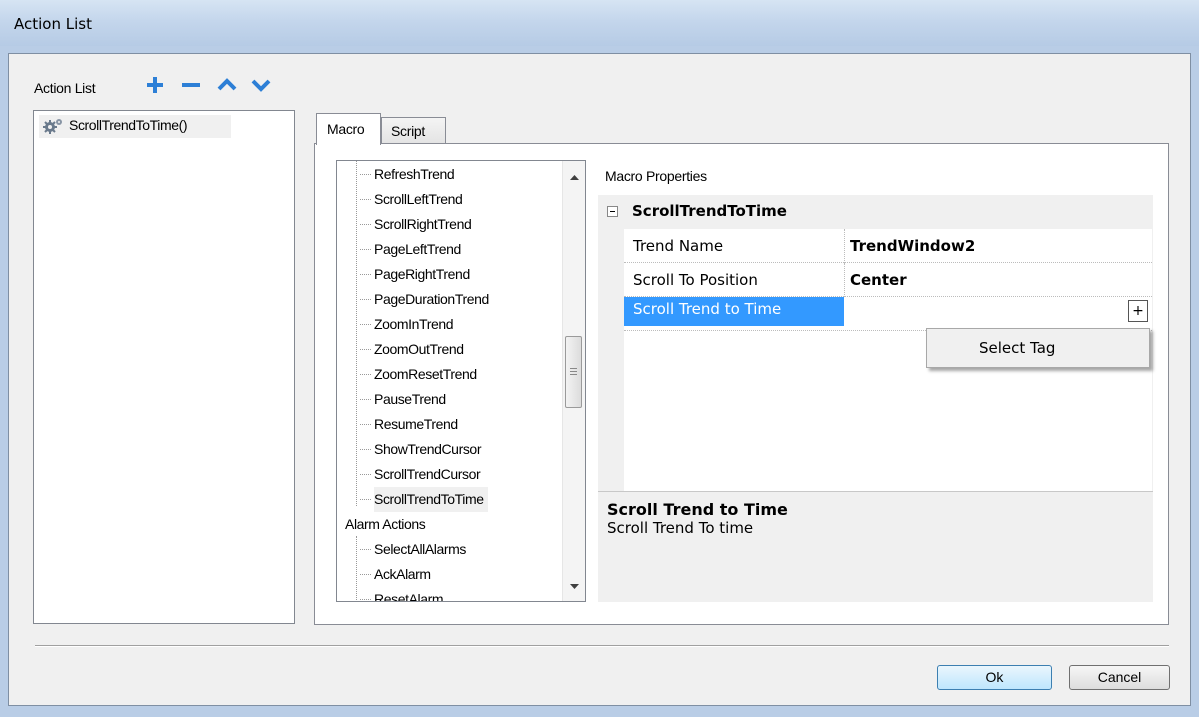 The width and height of the screenshot is (1199, 717). I want to click on cancel-button: Cancel, so click(1119, 677).